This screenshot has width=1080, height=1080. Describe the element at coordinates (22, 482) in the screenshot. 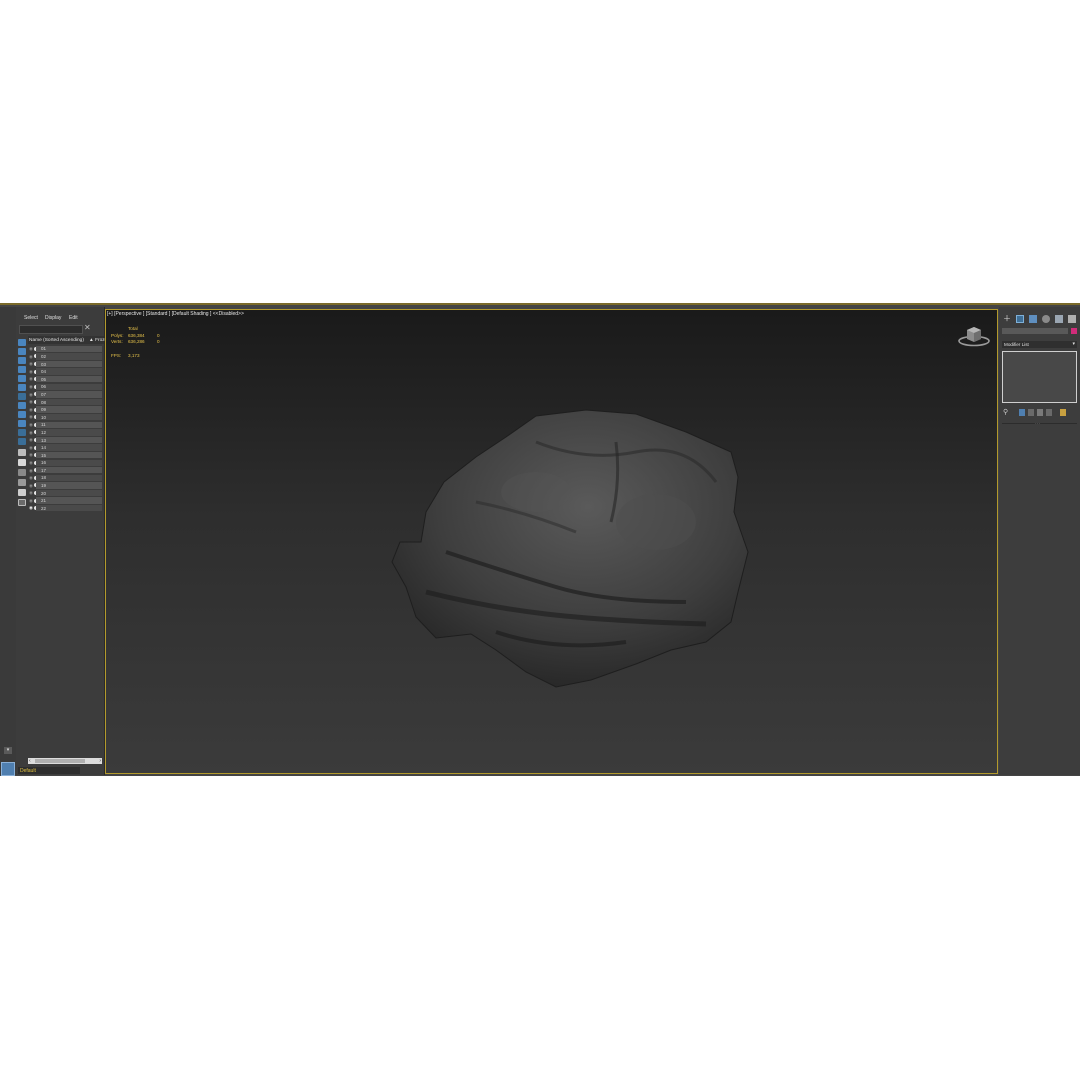

I see `hierarchy-icon` at that location.